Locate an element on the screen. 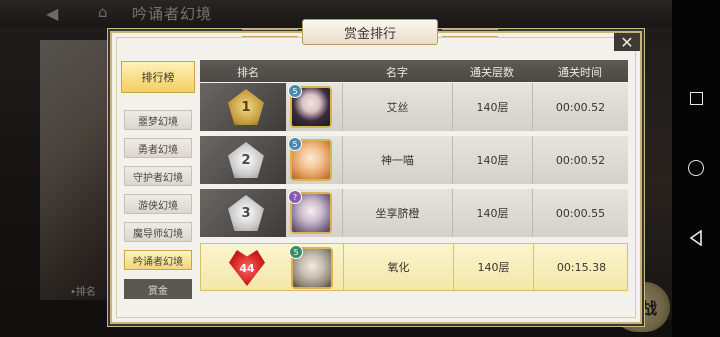 Image resolution: width=720 pixels, height=337 pixels. tab-mage: 魔导师幻境 is located at coordinates (158, 232).